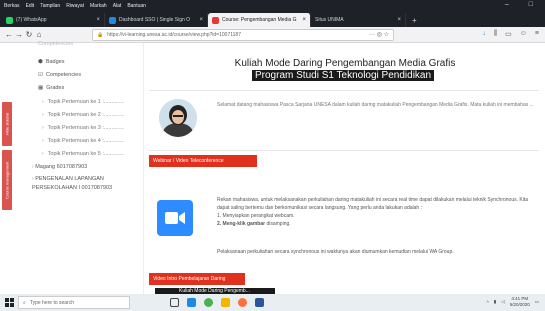 This screenshot has height=311, width=545. Describe the element at coordinates (75, 6) in the screenshot. I see `menu-history: Riwayat` at that location.